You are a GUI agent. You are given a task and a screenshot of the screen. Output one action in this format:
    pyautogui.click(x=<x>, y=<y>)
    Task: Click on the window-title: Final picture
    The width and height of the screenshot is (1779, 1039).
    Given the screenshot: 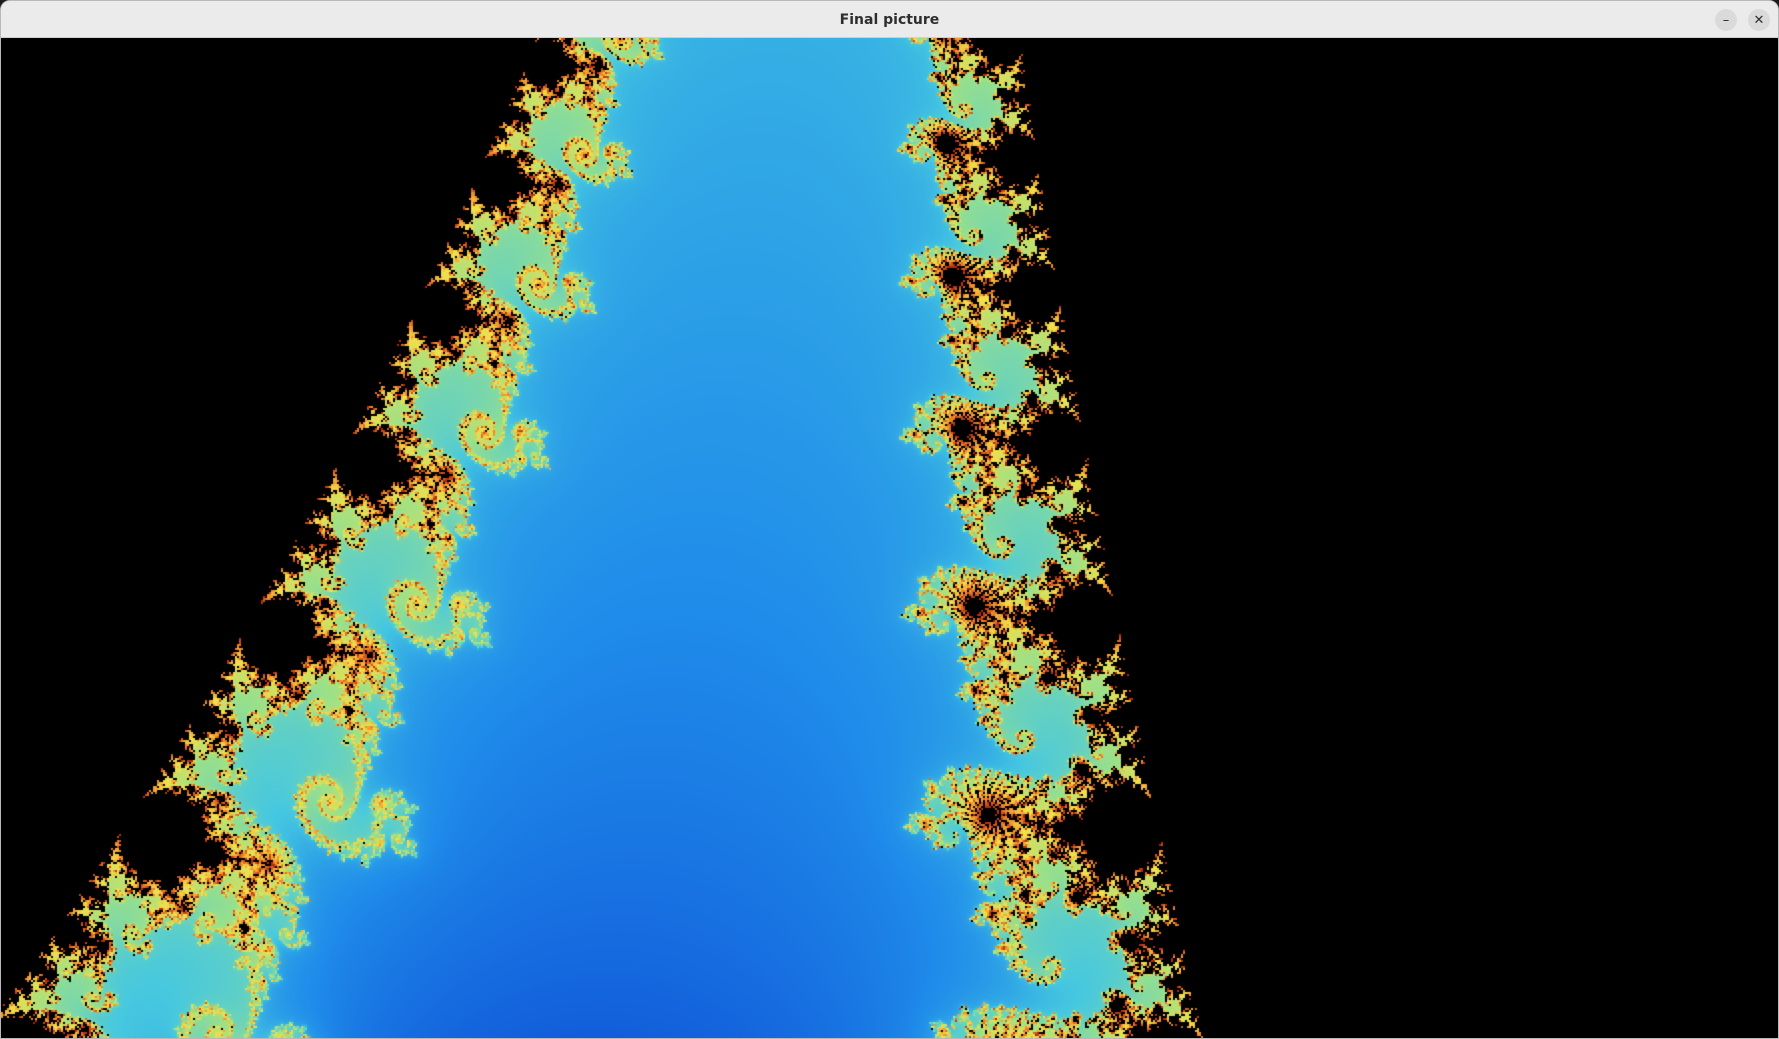 What is the action you would take?
    pyautogui.click(x=889, y=20)
    